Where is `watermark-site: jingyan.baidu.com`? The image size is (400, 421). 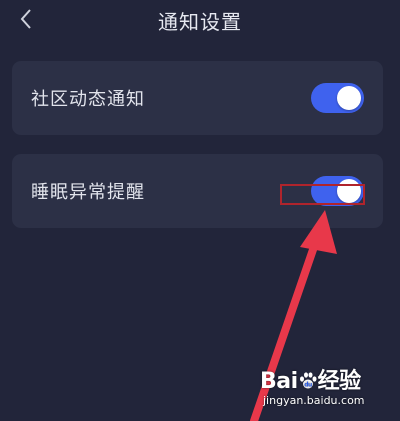 watermark-site: jingyan.baidu.com is located at coordinates (314, 400).